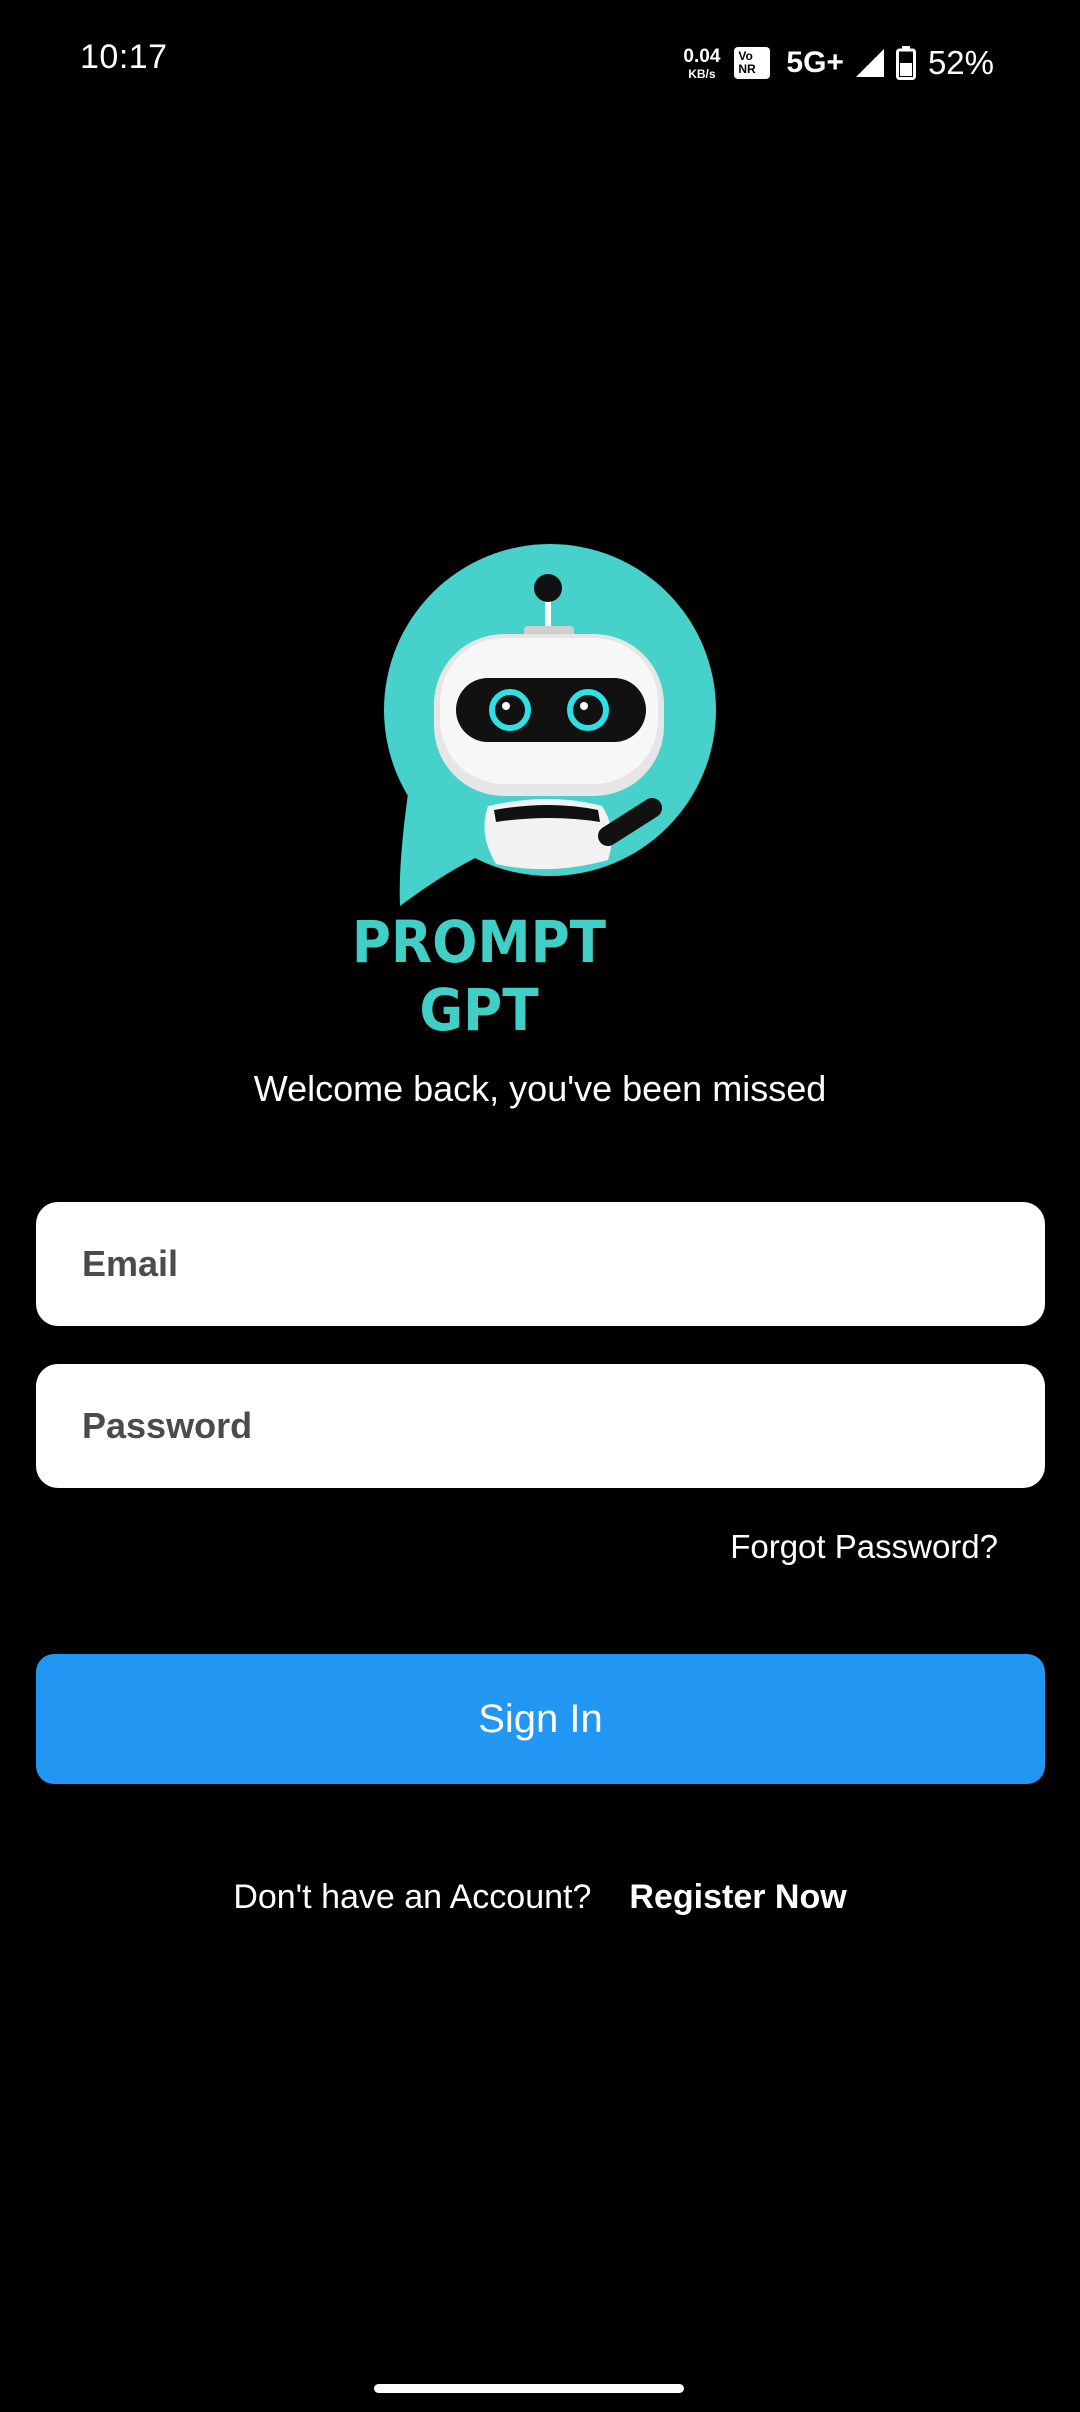 The height and width of the screenshot is (2412, 1080). Describe the element at coordinates (747, 69) in the screenshot. I see `volte-bottom-label: NR` at that location.